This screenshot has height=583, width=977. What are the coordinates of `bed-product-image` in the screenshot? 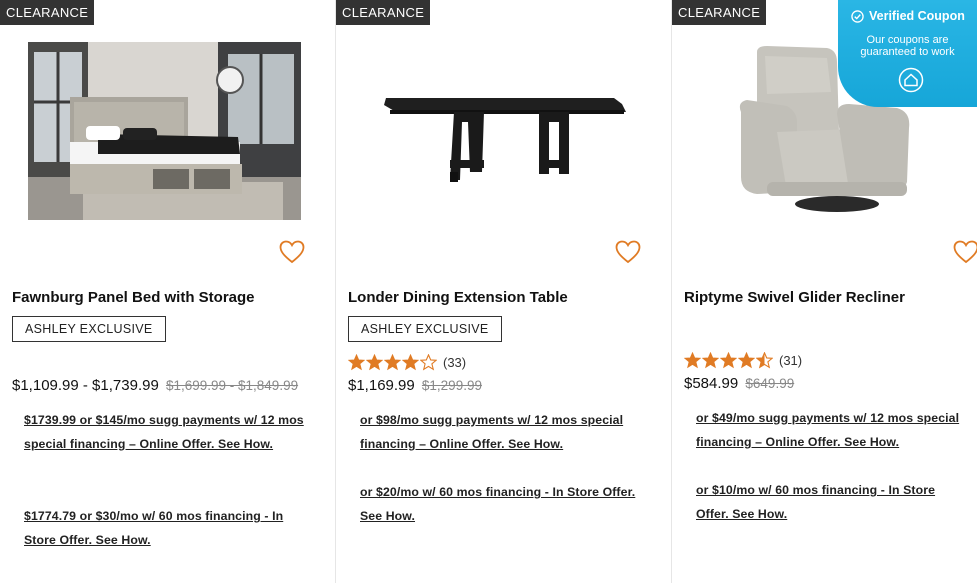 It's located at (164, 131).